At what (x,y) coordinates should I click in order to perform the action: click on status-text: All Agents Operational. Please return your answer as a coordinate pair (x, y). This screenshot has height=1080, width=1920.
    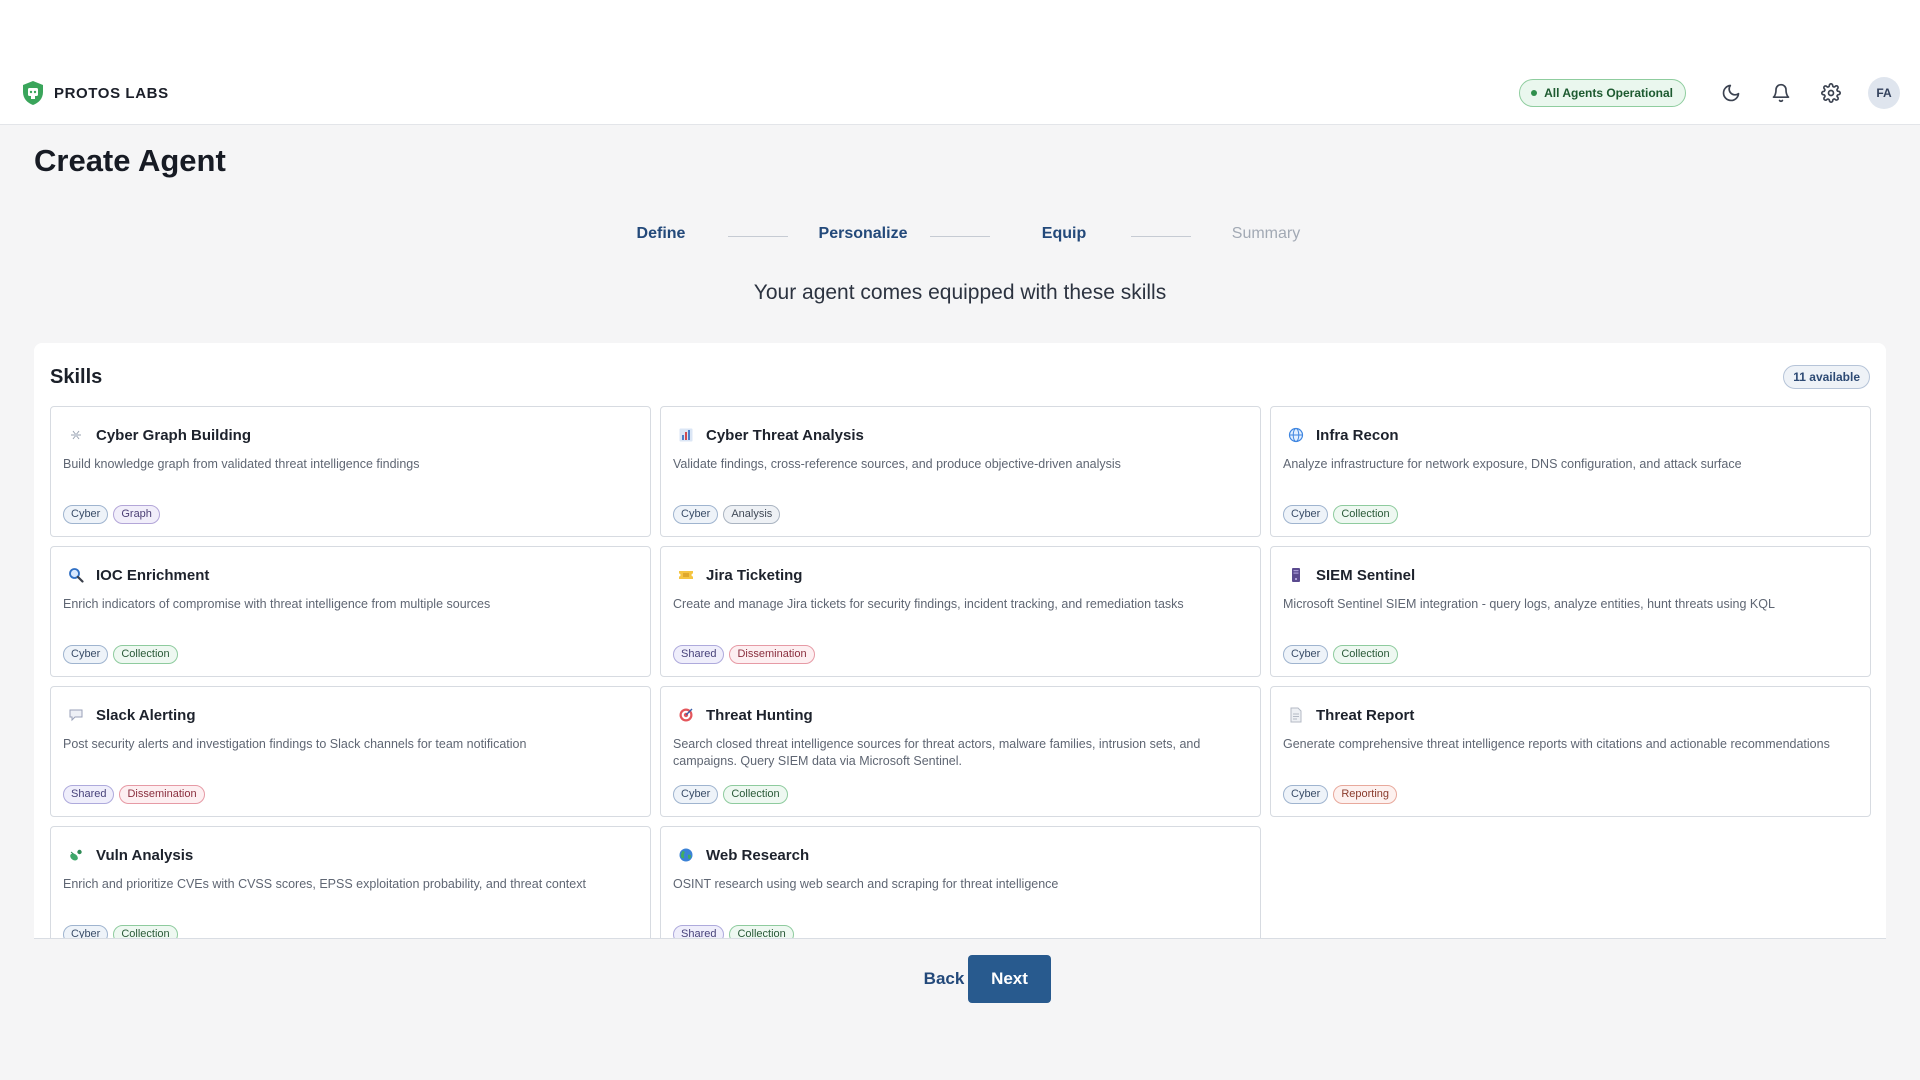
    Looking at the image, I should click on (1608, 93).